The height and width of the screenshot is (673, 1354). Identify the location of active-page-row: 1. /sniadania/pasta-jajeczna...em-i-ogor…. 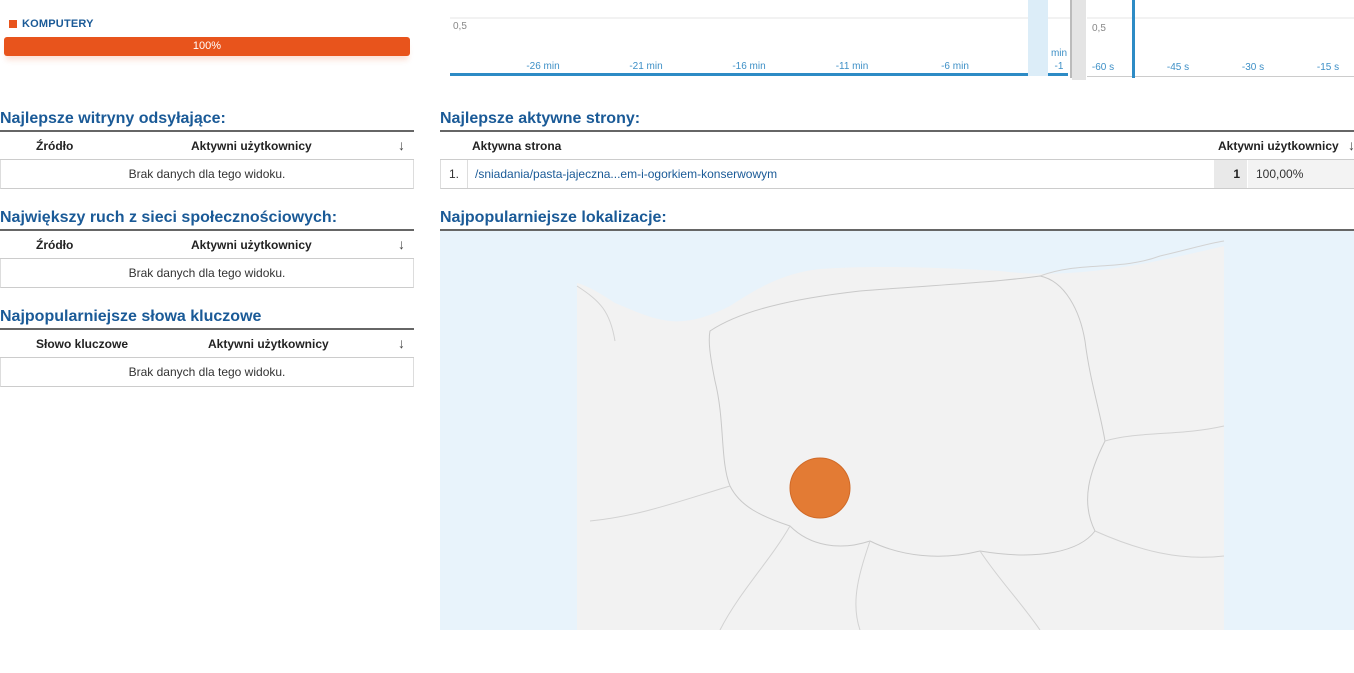
(897, 174).